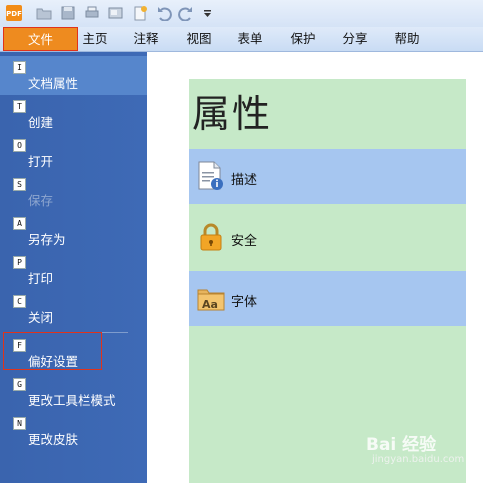 The height and width of the screenshot is (483, 483). Describe the element at coordinates (19, 106) in the screenshot. I see `shortcut-key: T` at that location.